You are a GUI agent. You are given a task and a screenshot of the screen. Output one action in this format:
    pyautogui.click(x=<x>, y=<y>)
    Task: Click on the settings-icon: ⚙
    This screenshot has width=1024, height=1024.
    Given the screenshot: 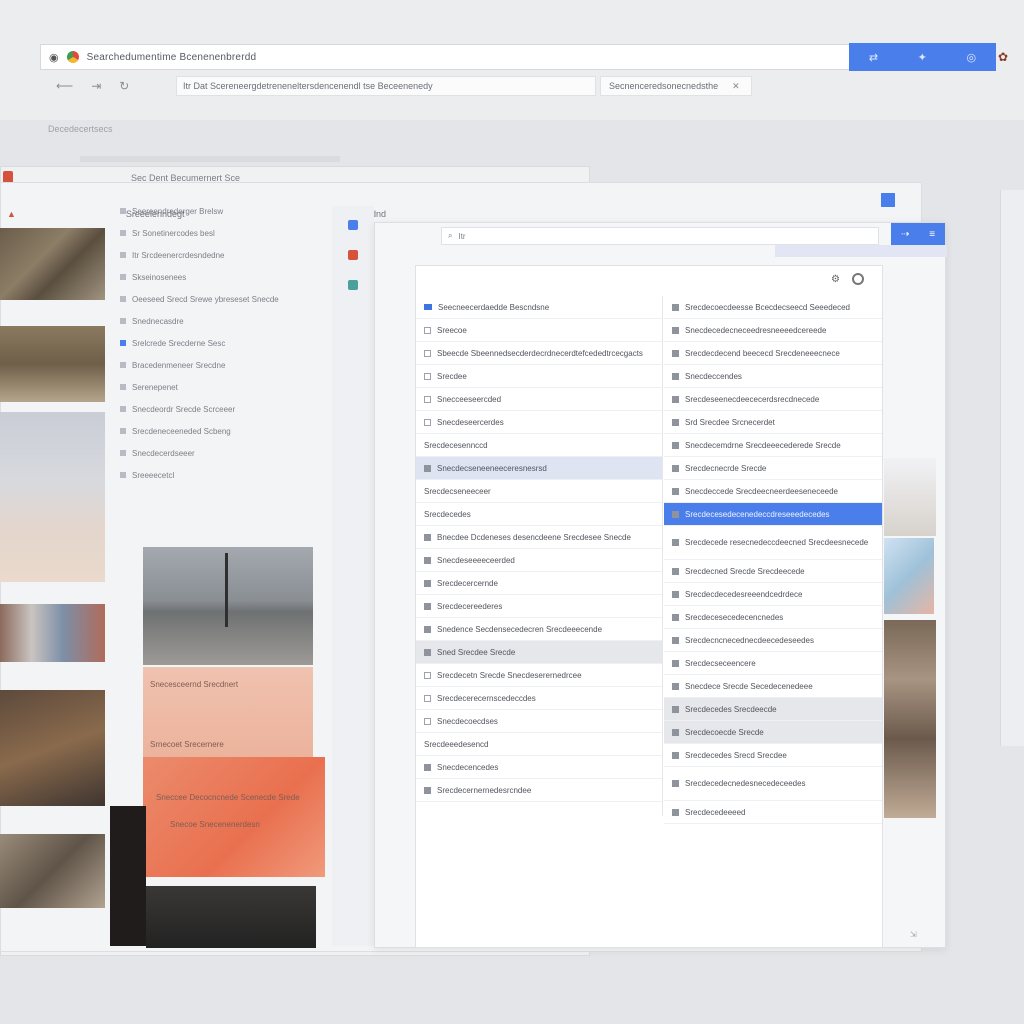 What is the action you would take?
    pyautogui.click(x=835, y=279)
    